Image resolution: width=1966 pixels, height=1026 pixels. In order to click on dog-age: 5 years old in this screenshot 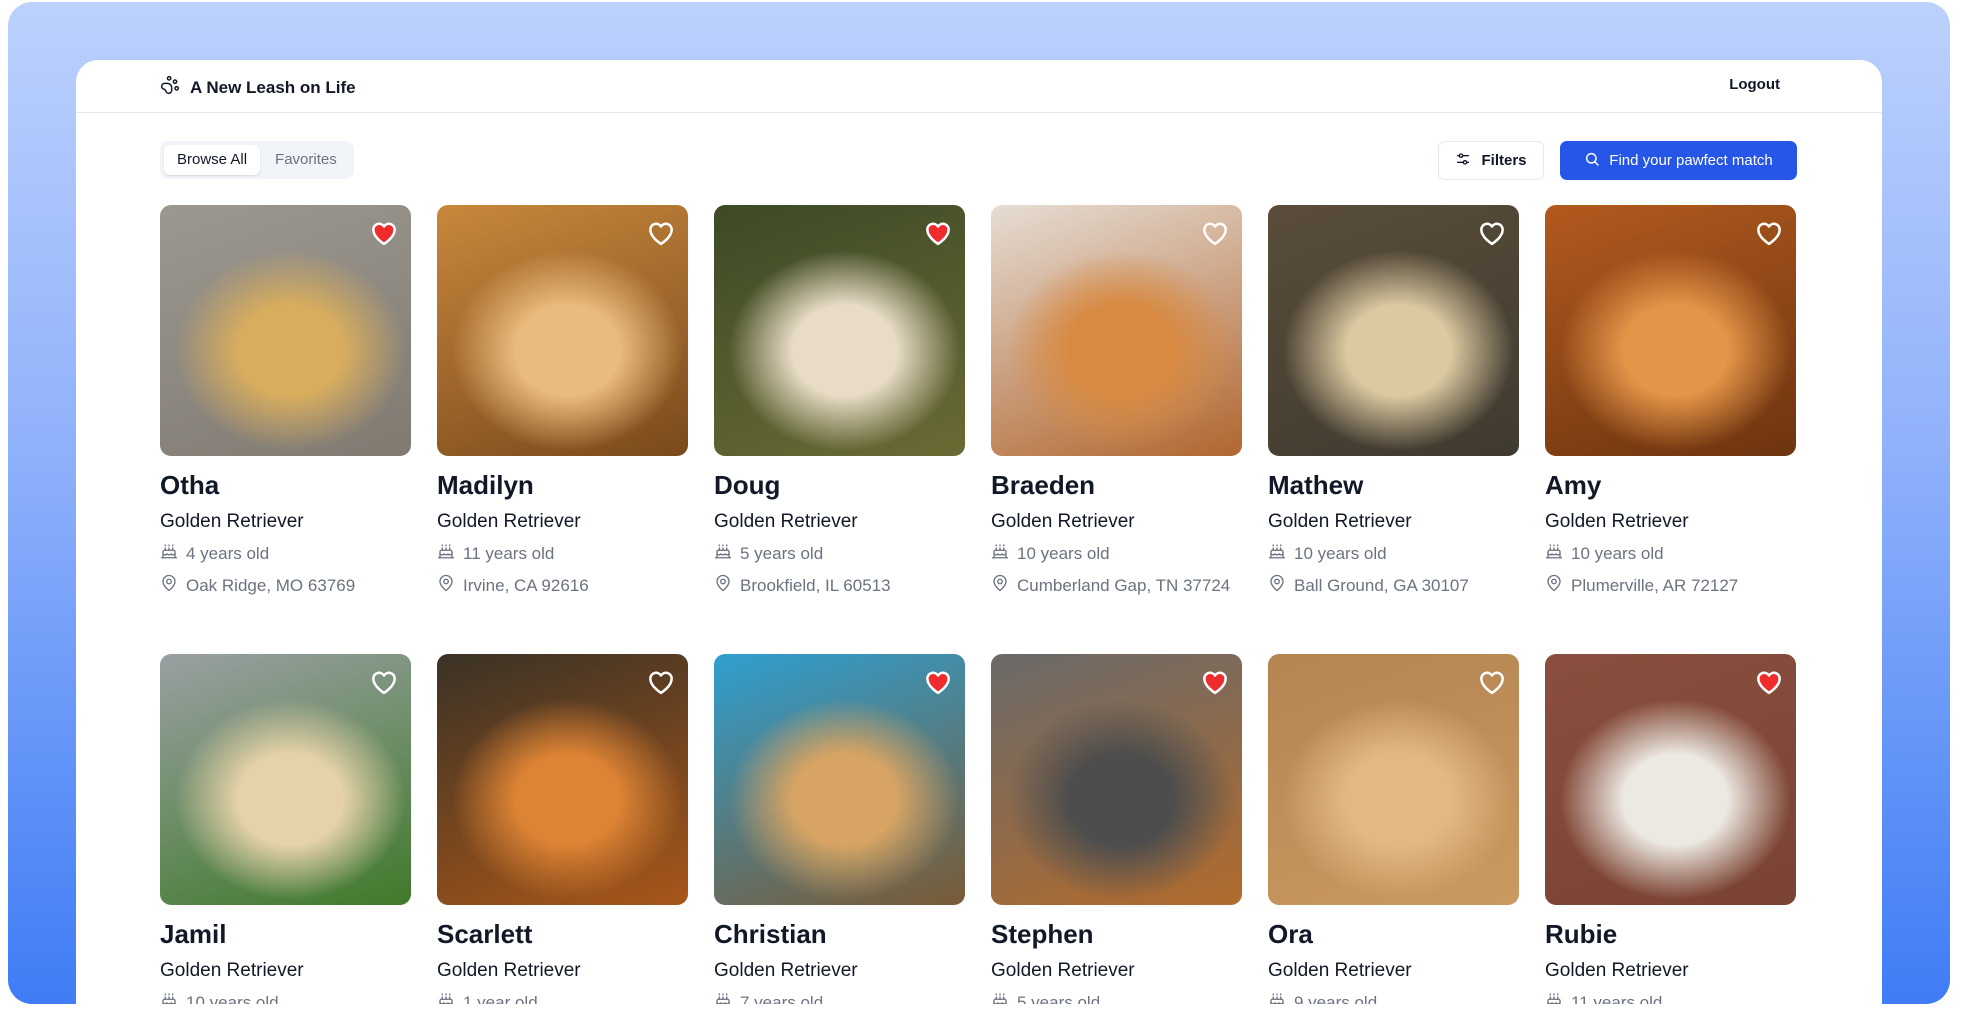, I will do `click(782, 553)`.